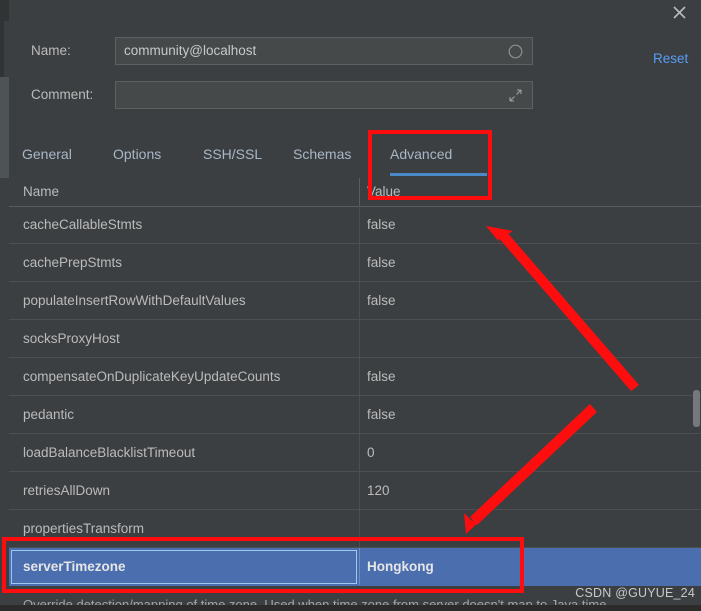  What do you see at coordinates (322, 154) in the screenshot?
I see `tab-label: Schemas` at bounding box center [322, 154].